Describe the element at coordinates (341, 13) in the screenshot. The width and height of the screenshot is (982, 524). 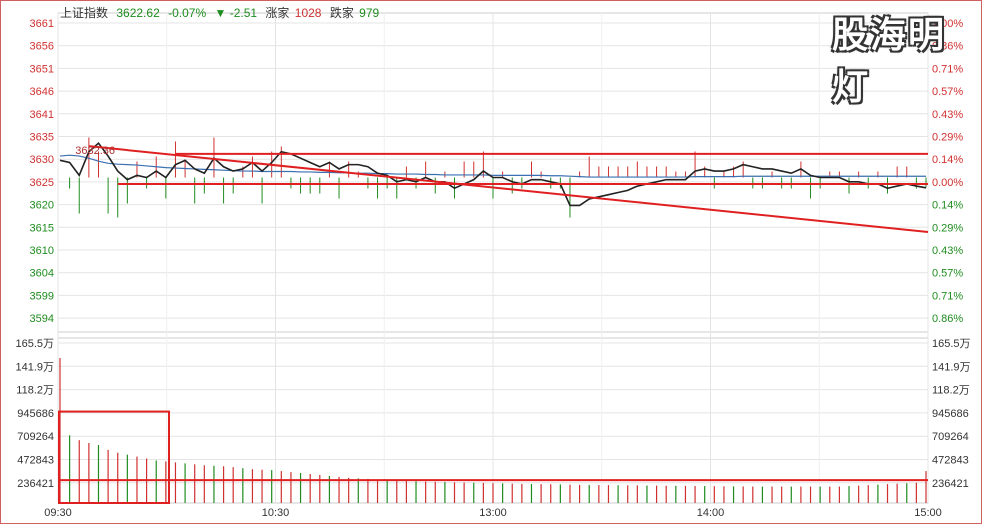
I see `down-count-label: 跌家` at that location.